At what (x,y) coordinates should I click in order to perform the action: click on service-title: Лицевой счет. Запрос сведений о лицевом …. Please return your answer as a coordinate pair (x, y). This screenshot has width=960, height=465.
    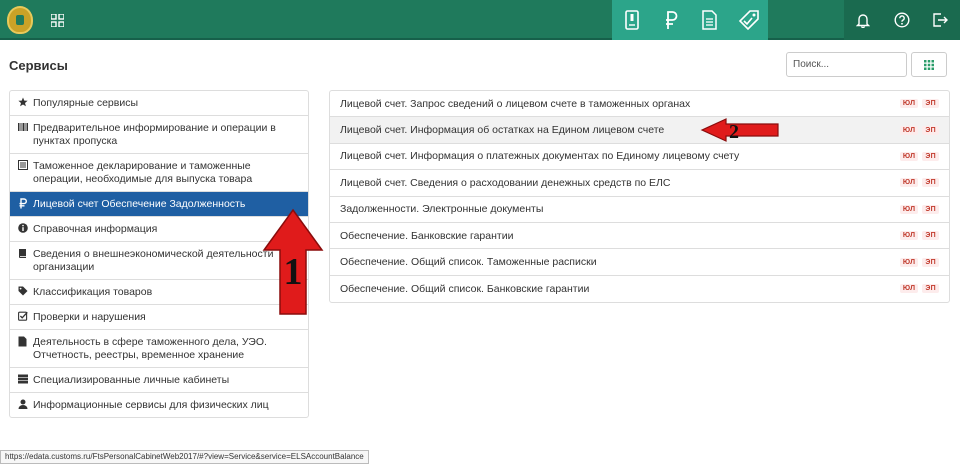
    Looking at the image, I should click on (515, 103).